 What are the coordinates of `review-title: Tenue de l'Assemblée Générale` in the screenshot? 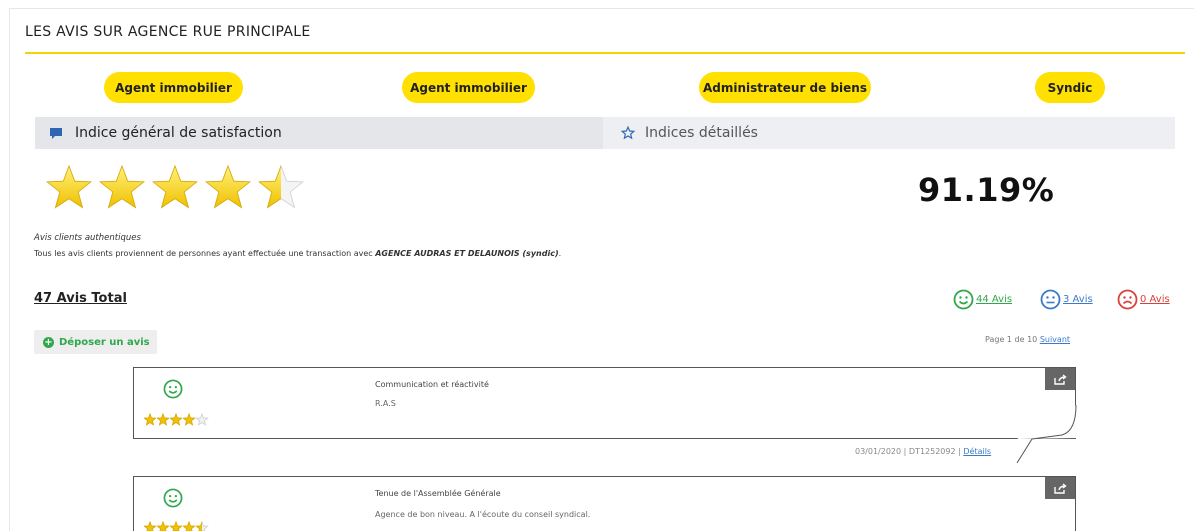 It's located at (438, 493).